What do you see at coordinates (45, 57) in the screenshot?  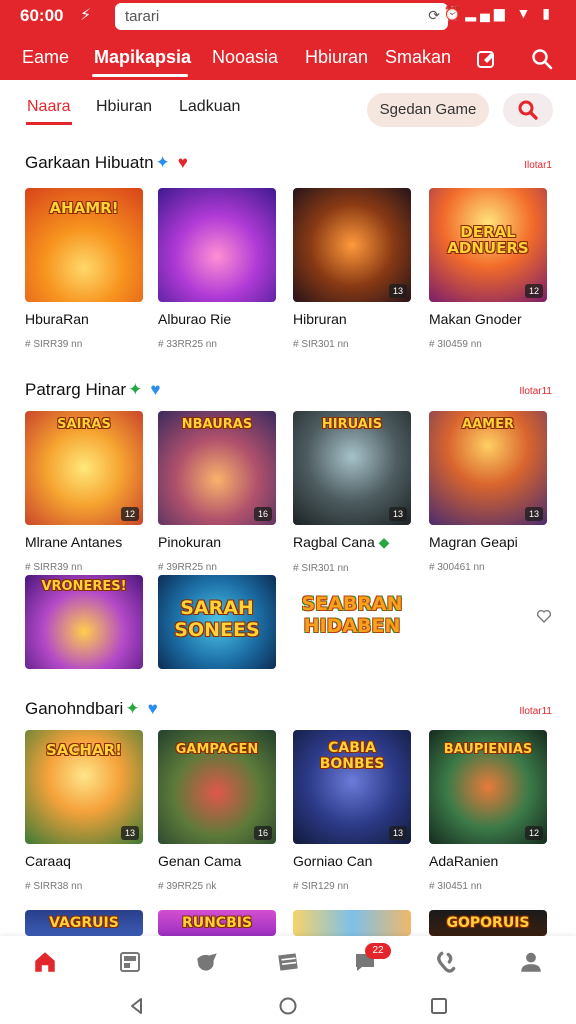 I see `nav-item-0: Eame` at bounding box center [45, 57].